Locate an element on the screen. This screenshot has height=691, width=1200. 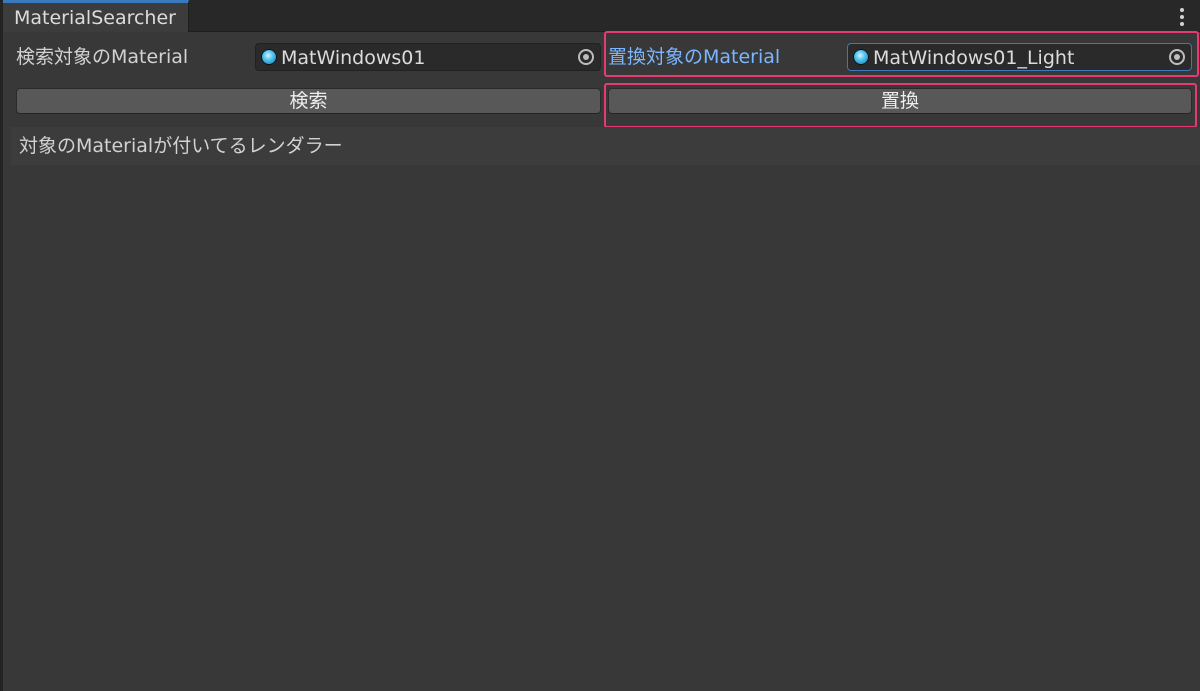
search-material-value: MatWindows01 is located at coordinates (353, 58).